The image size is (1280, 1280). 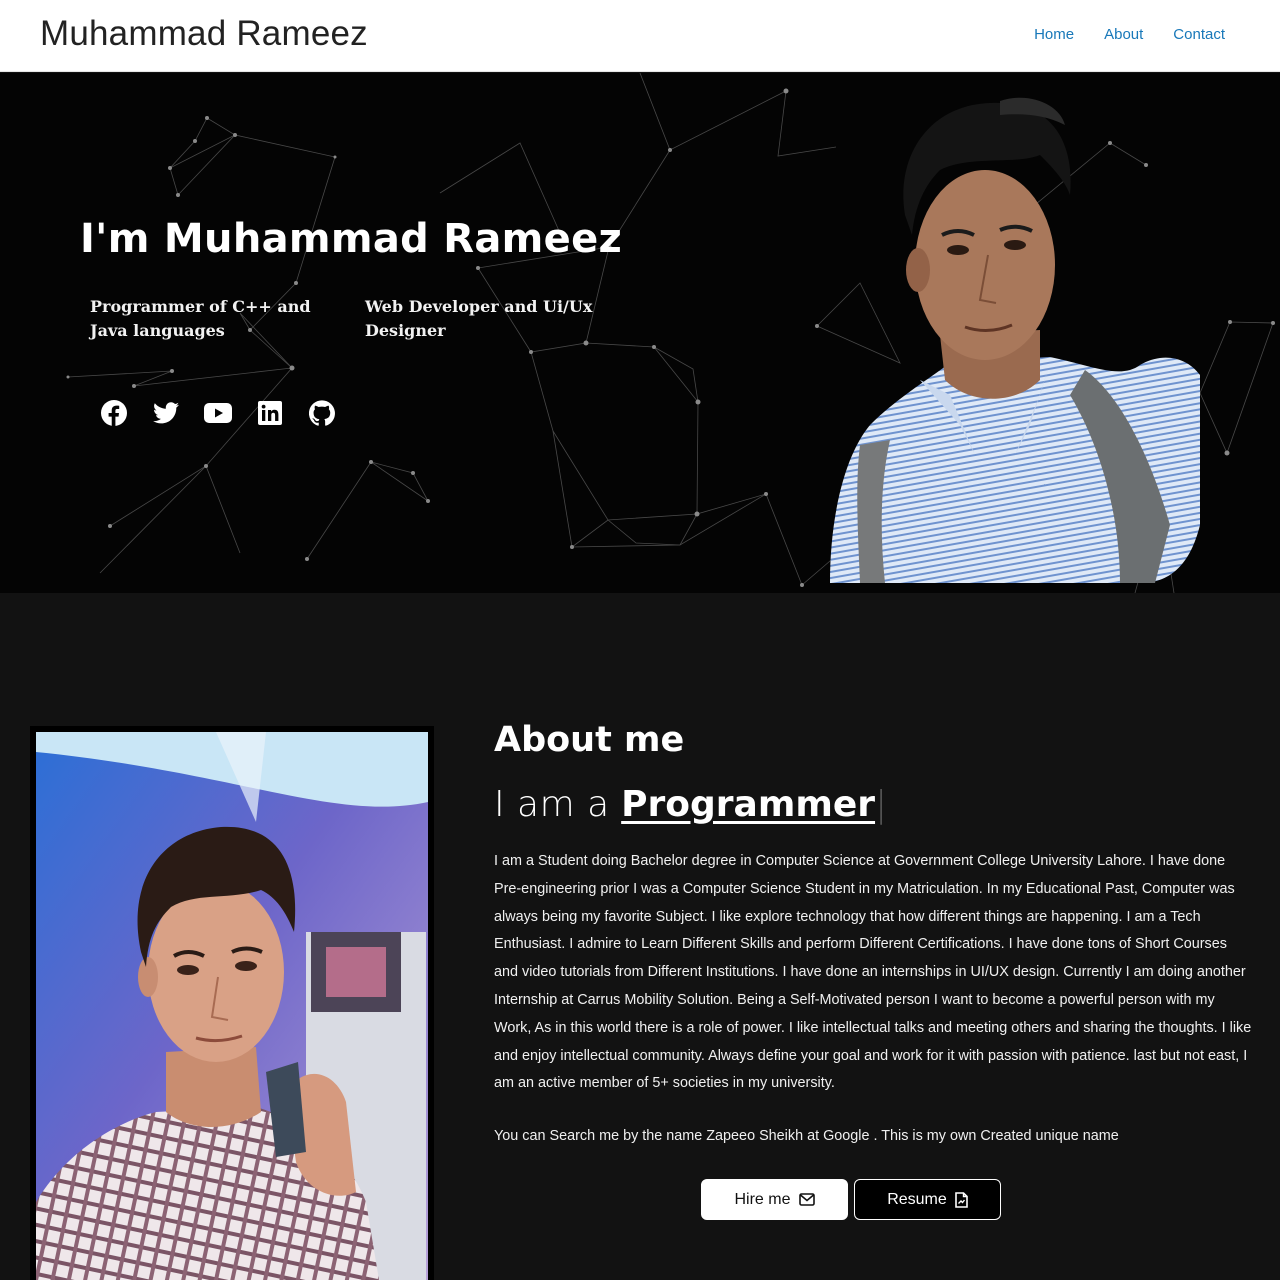 I want to click on file-icon, so click(x=961, y=1199).